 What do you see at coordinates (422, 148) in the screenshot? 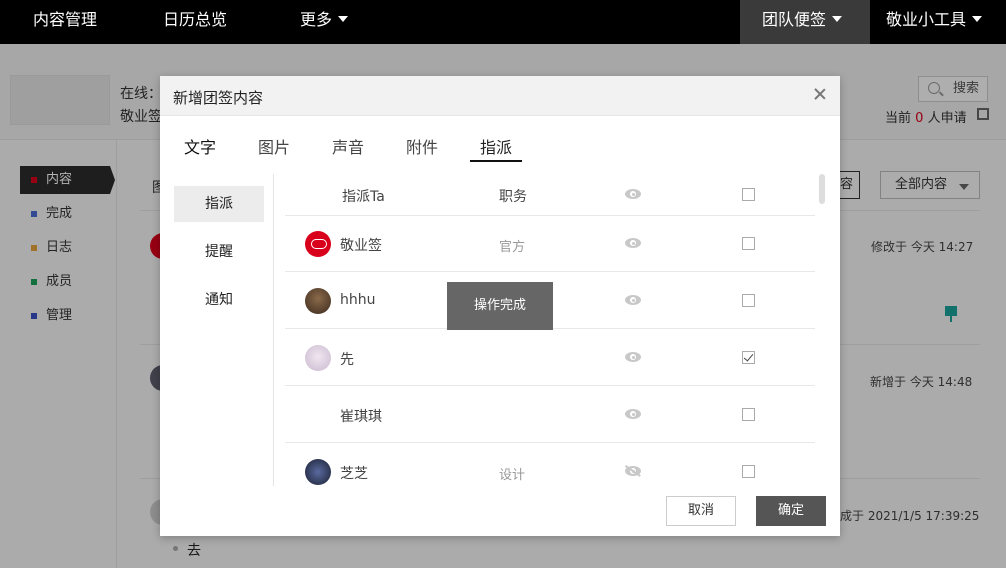
I see `tab-attachment: 附件` at bounding box center [422, 148].